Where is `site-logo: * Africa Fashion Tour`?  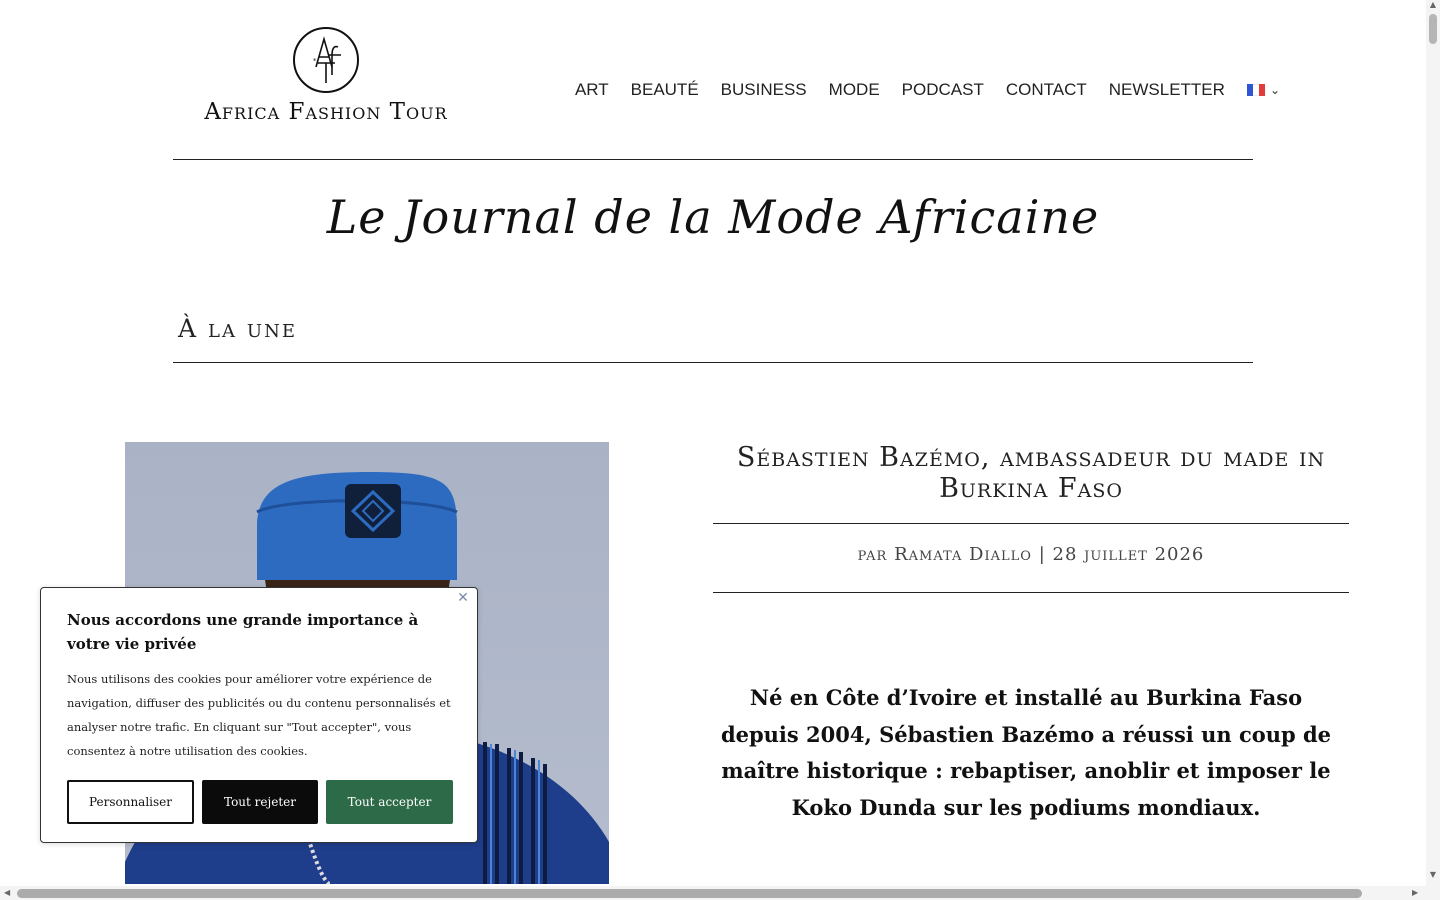 site-logo: * Africa Fashion Tour is located at coordinates (326, 75).